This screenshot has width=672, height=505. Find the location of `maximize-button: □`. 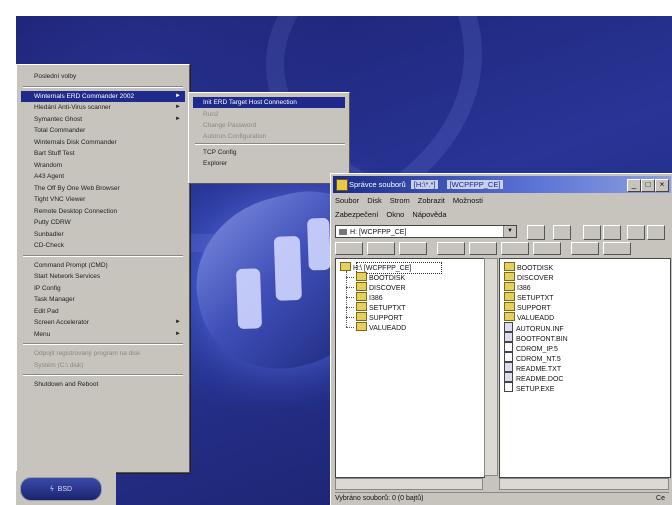

maximize-button: □ is located at coordinates (648, 185).